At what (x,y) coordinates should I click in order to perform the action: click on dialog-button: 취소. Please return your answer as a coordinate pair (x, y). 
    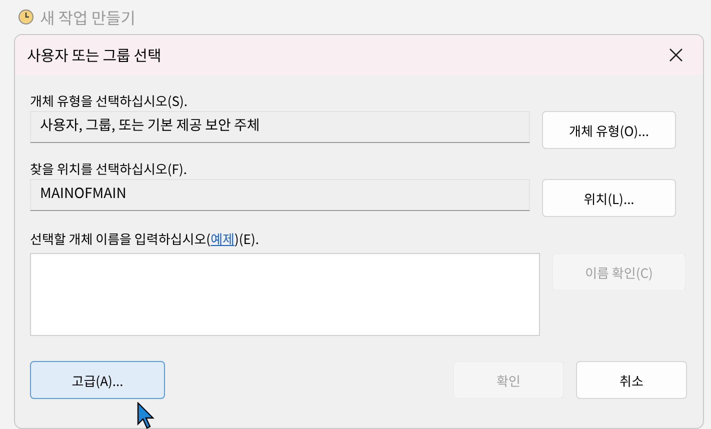
    Looking at the image, I should click on (631, 380).